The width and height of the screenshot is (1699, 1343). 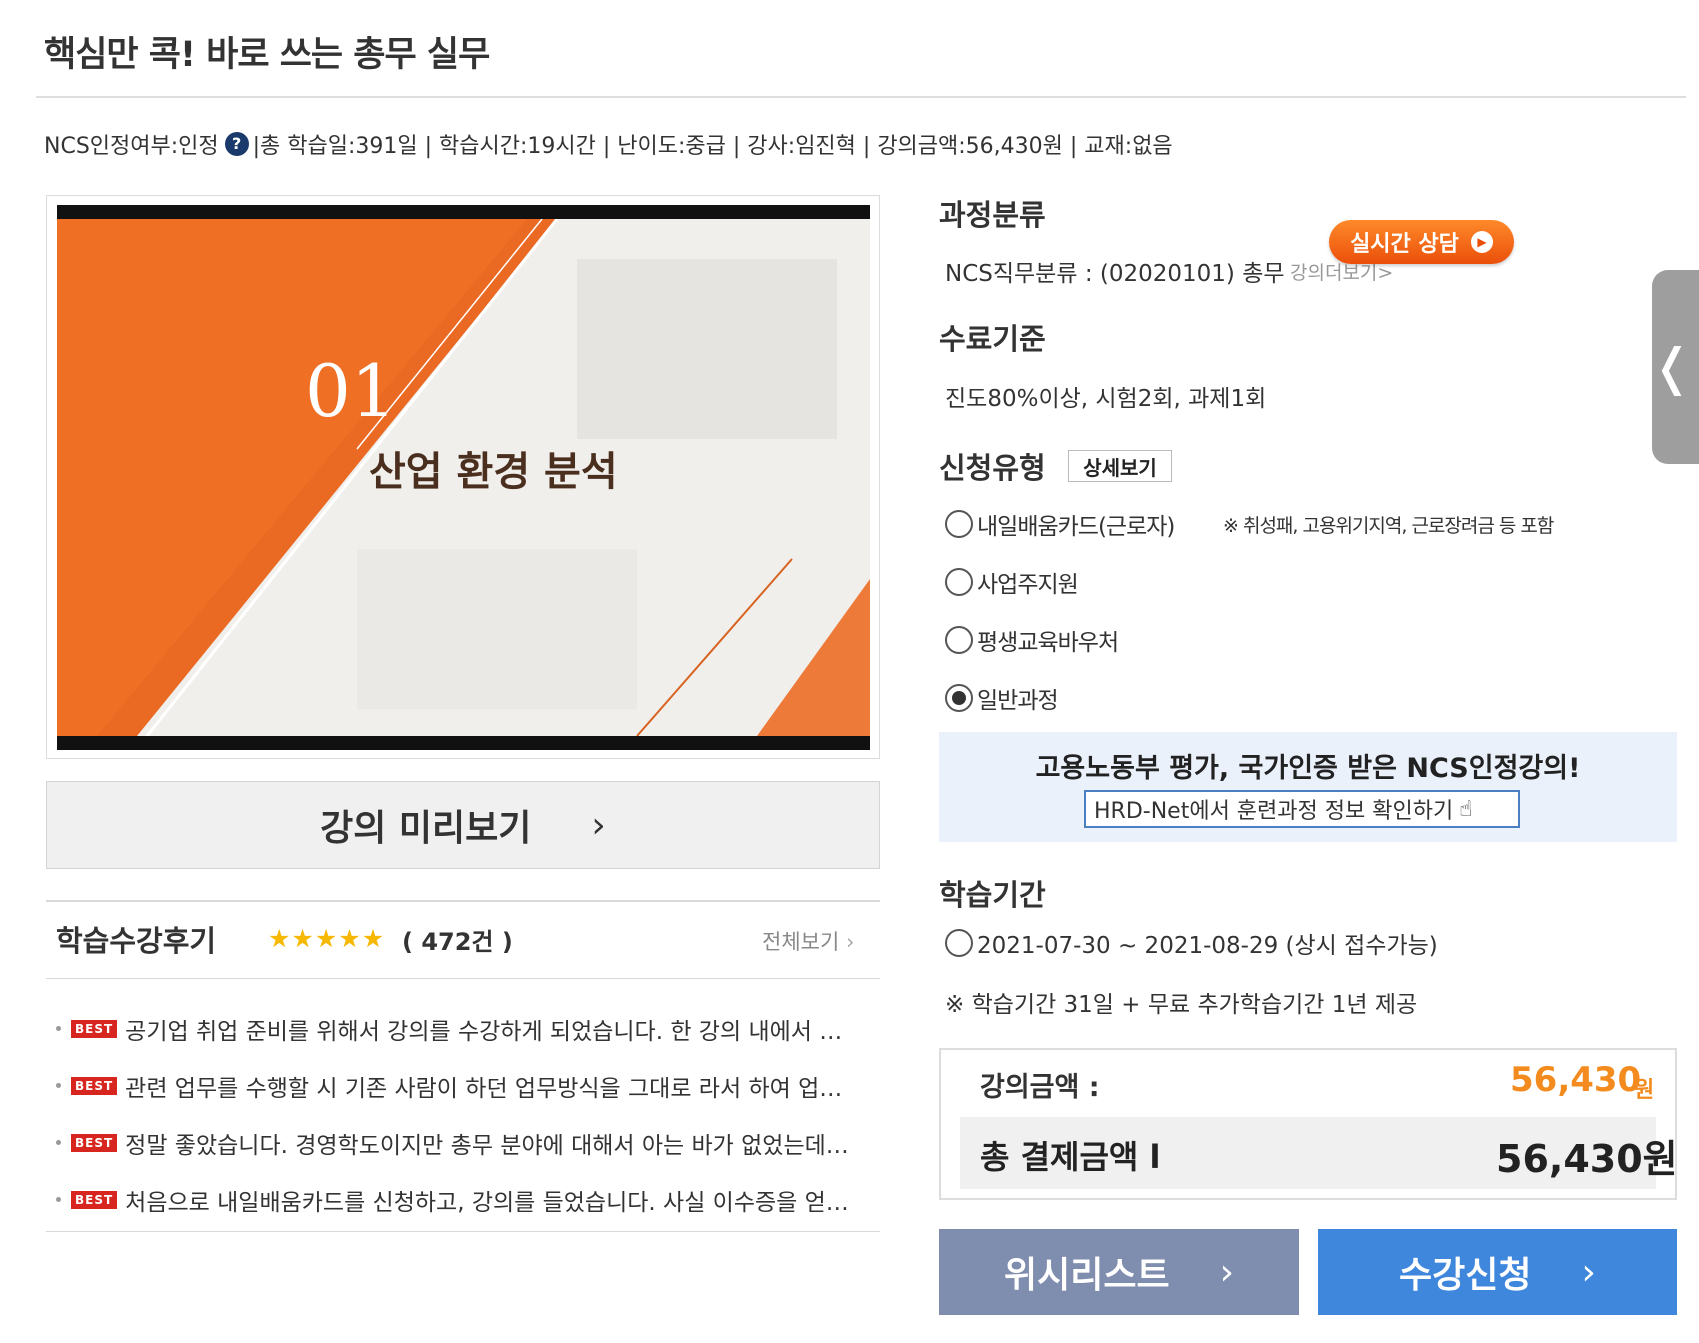 I want to click on reviews-heading: 학습수강후기, so click(x=136, y=941).